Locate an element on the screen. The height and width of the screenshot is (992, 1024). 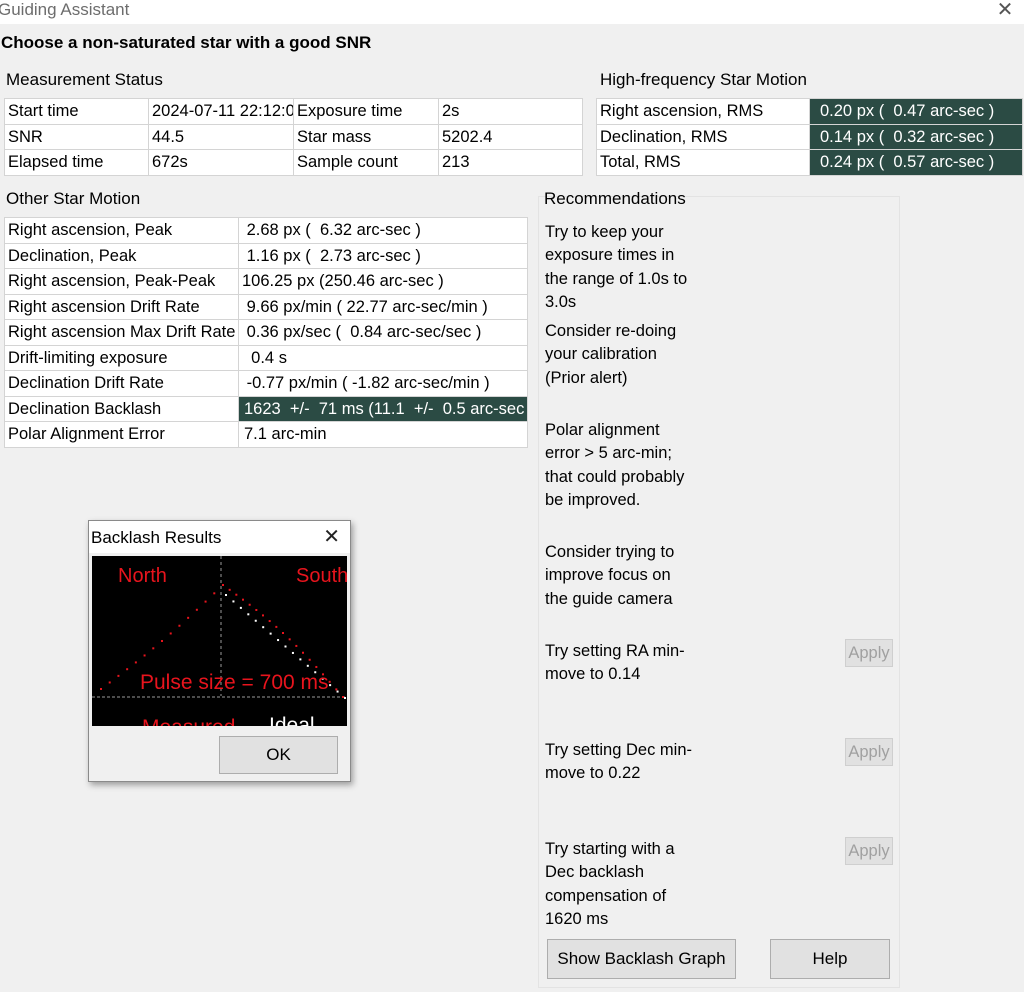
other-value-cell: 0.4 s is located at coordinates (383, 357).